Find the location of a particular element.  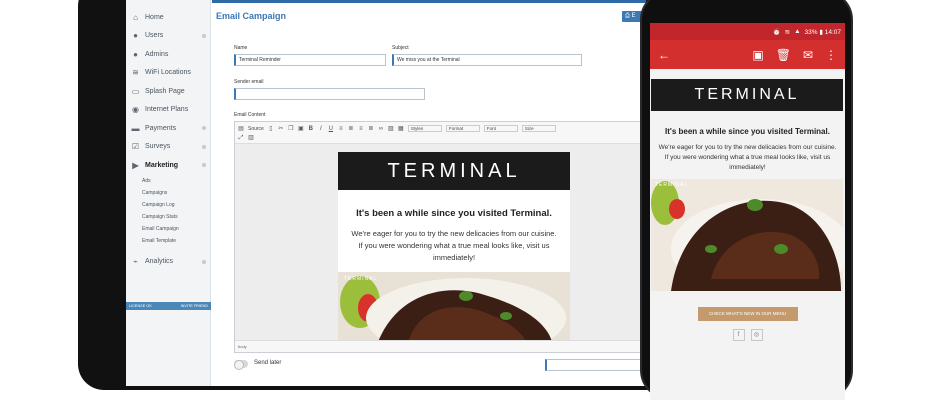

sidebar-item-label: Marketing is located at coordinates (162, 165).